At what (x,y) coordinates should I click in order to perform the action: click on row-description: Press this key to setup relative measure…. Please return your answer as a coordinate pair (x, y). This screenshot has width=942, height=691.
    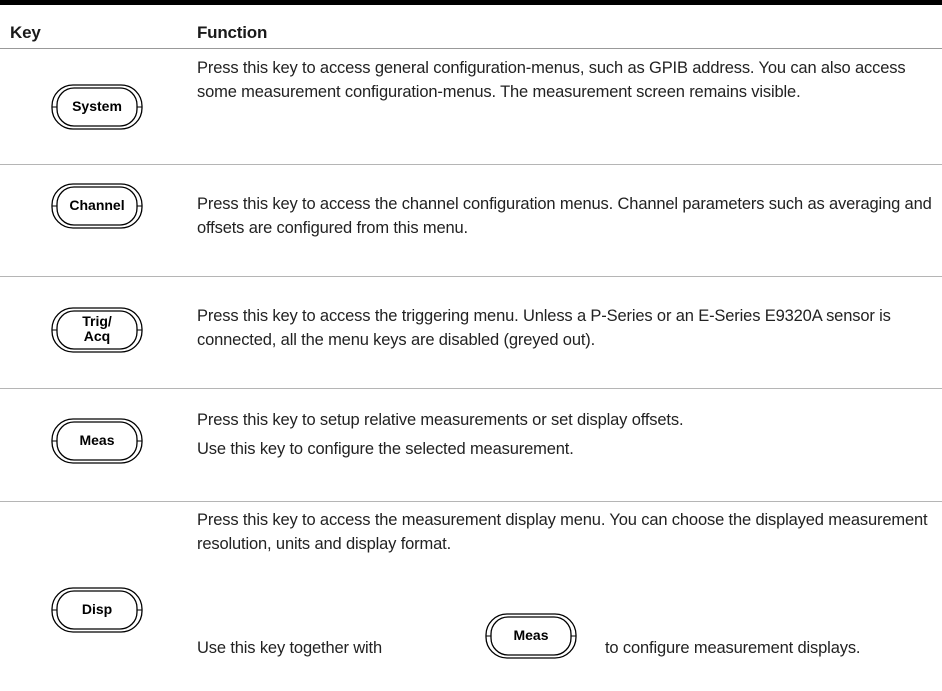
    Looking at the image, I should click on (567, 435).